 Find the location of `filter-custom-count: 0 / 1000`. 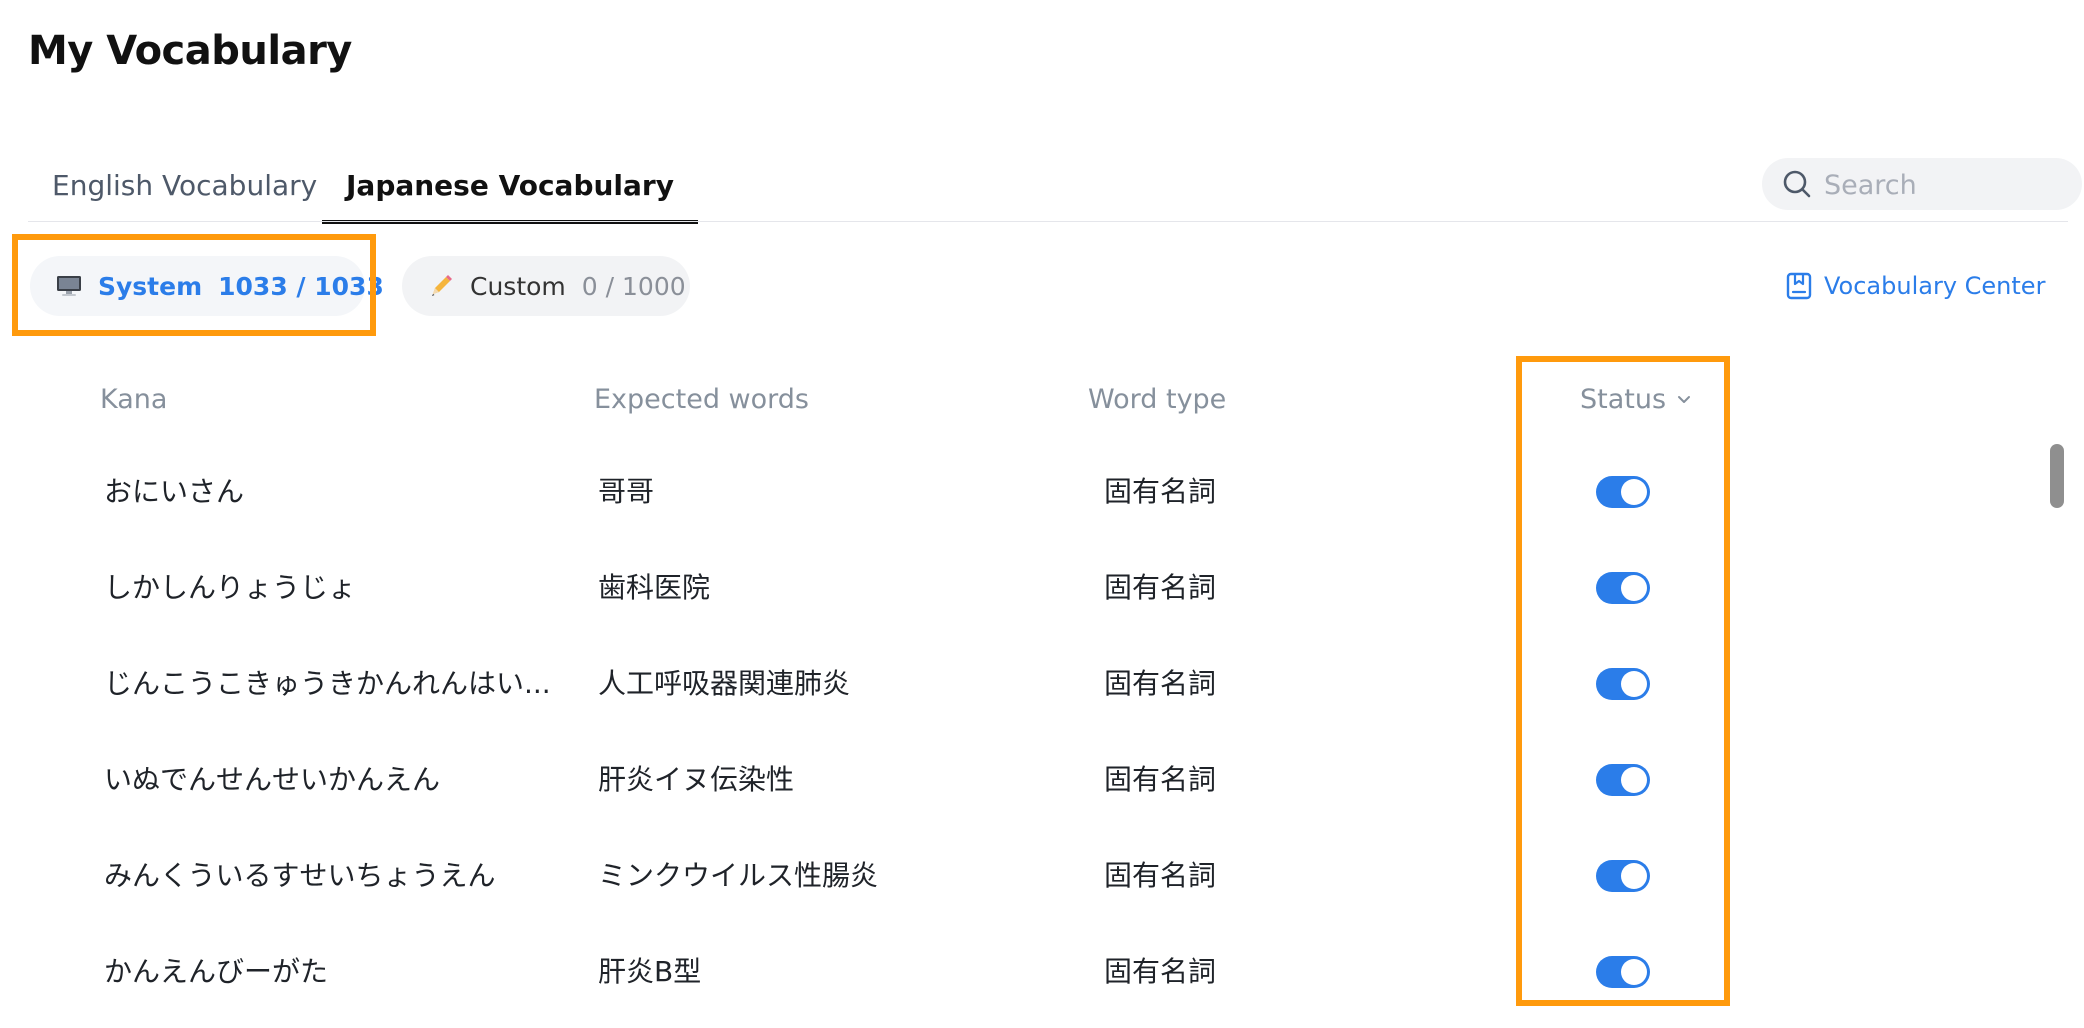

filter-custom-count: 0 / 1000 is located at coordinates (633, 286).